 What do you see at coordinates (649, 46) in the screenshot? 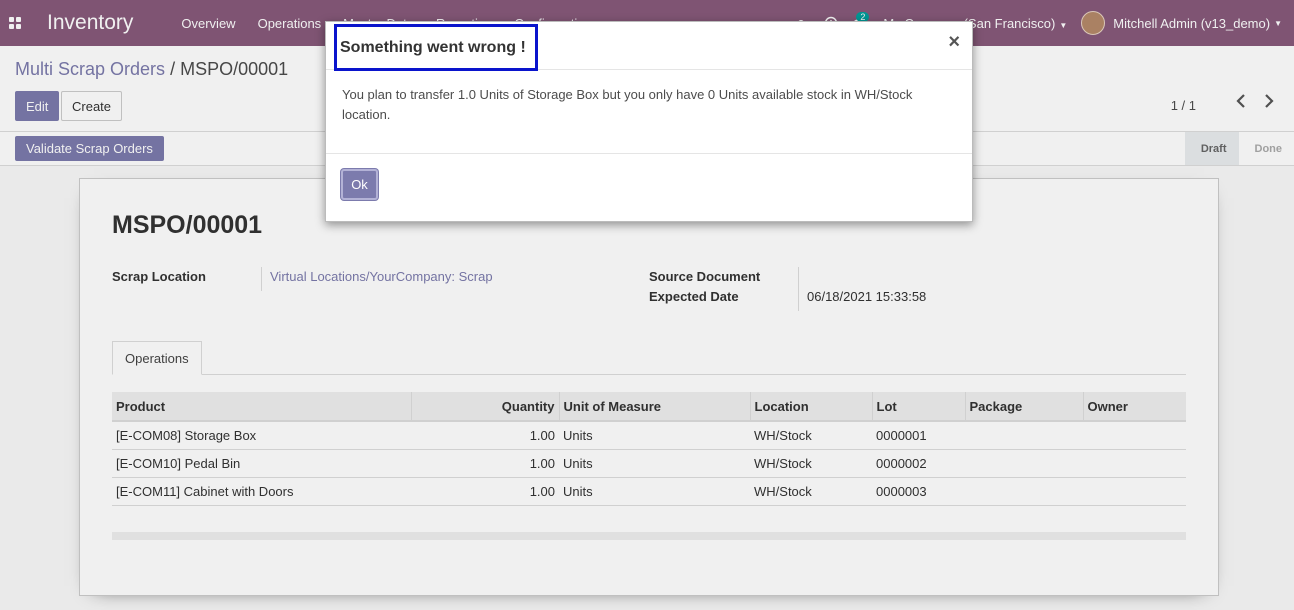
I see `dialog-header: Something went wrong ! ×` at bounding box center [649, 46].